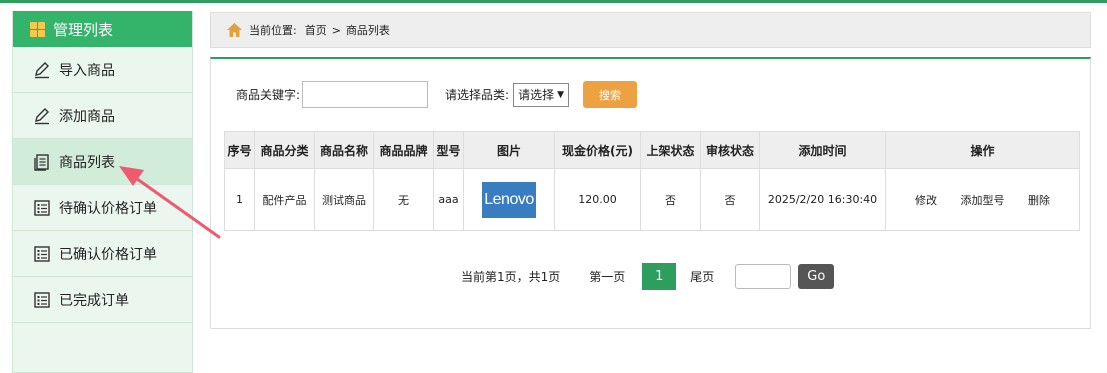 This screenshot has height=373, width=1107. I want to click on column-header: 添加时间, so click(822, 150).